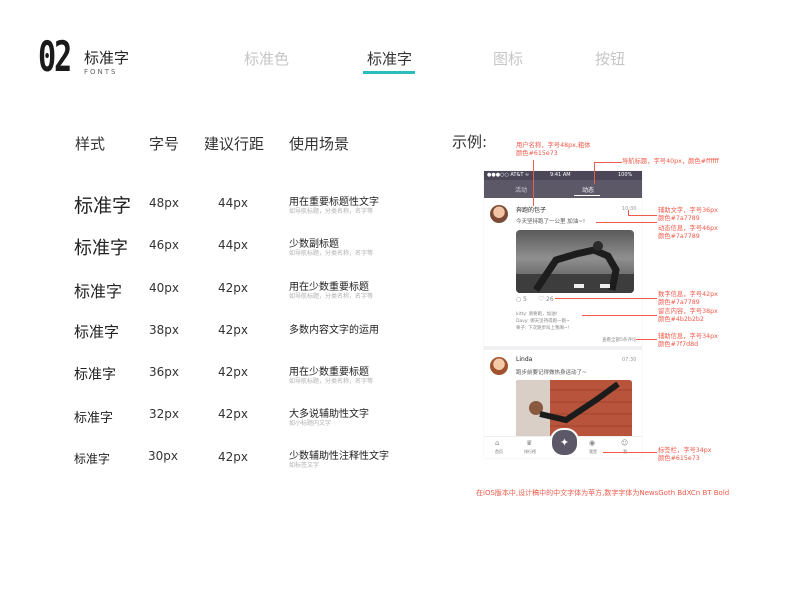 This screenshot has width=800, height=600. Describe the element at coordinates (553, 149) in the screenshot. I see `annotation-username: 用户名称，字号48px,粗体 颜色#615e73` at that location.